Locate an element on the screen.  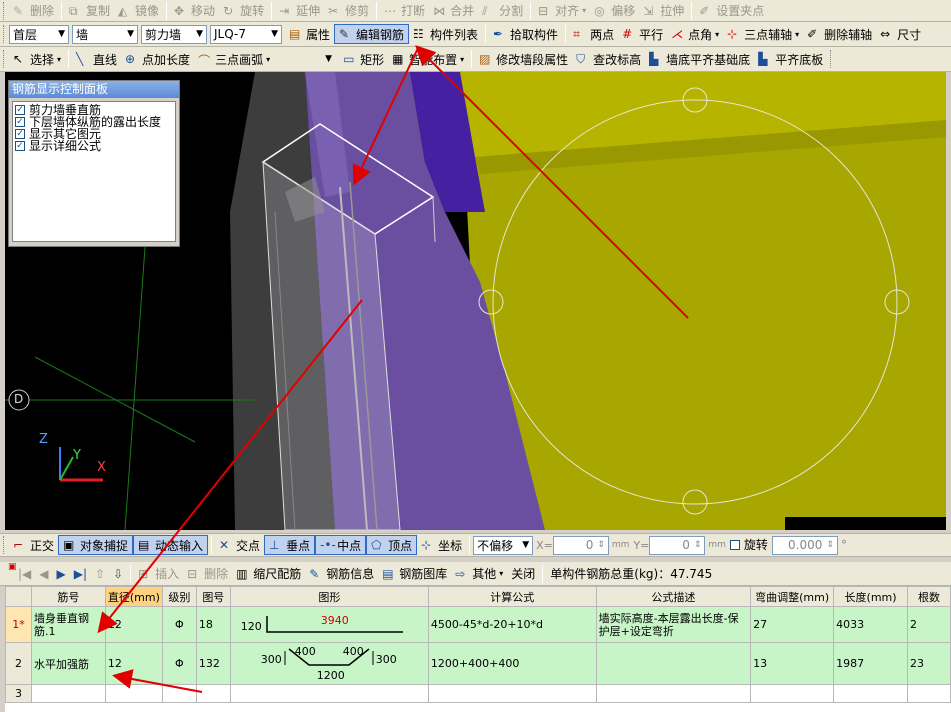
draw-mode-select: ▼ is located at coordinates (305, 59).